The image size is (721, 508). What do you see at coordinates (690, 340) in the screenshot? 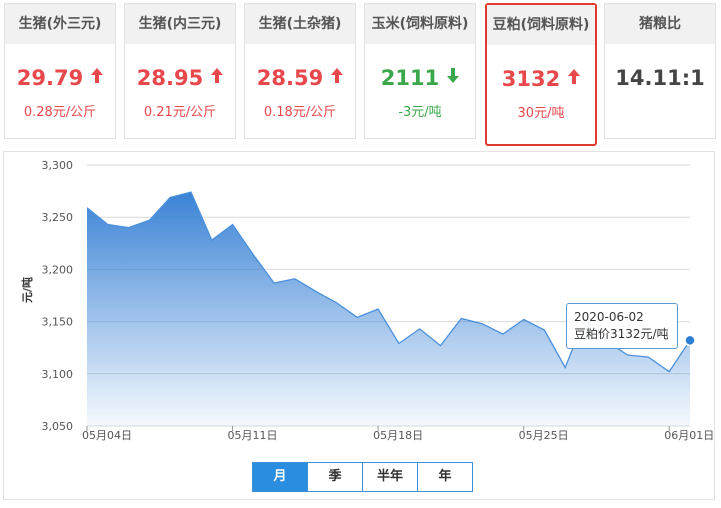
I see `highlight-point` at bounding box center [690, 340].